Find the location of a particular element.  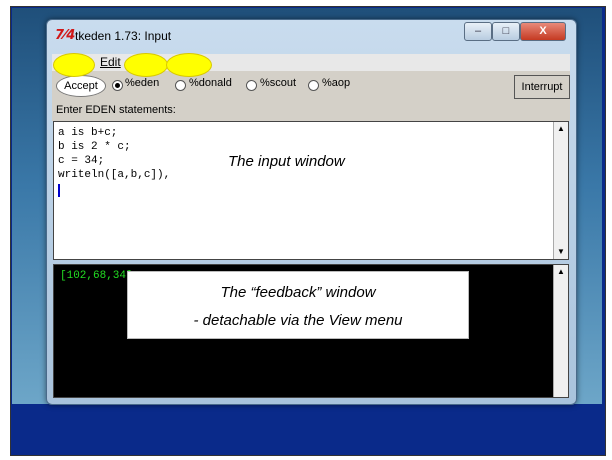

feedback-output: [102,68,34] is located at coordinates (96, 276).